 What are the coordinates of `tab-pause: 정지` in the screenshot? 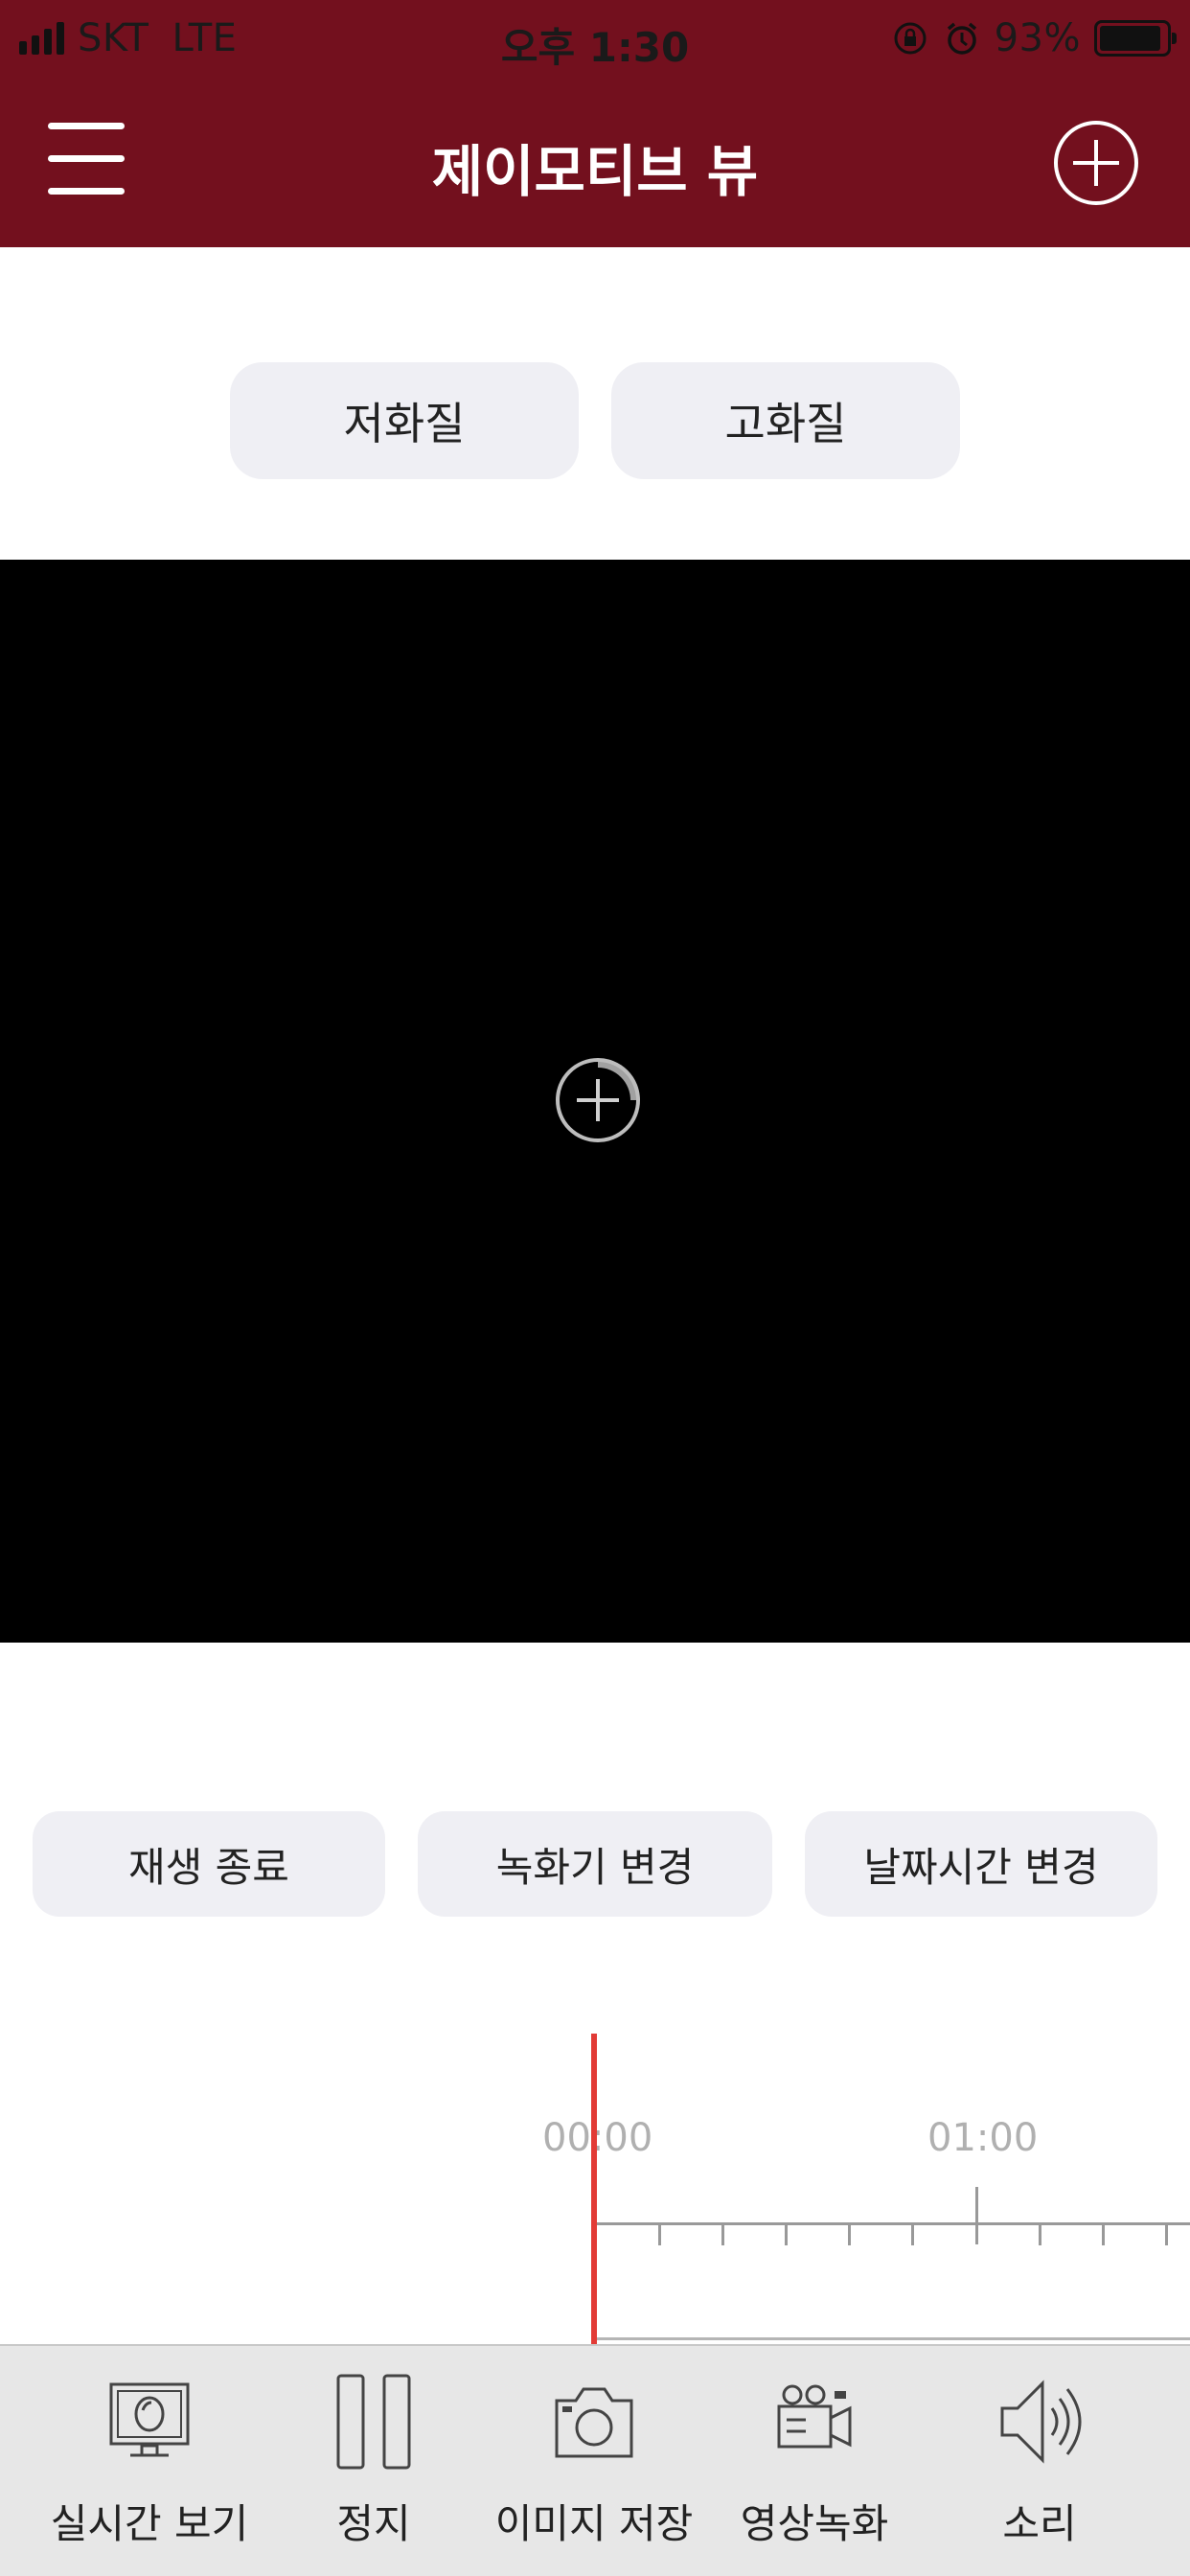 It's located at (374, 2461).